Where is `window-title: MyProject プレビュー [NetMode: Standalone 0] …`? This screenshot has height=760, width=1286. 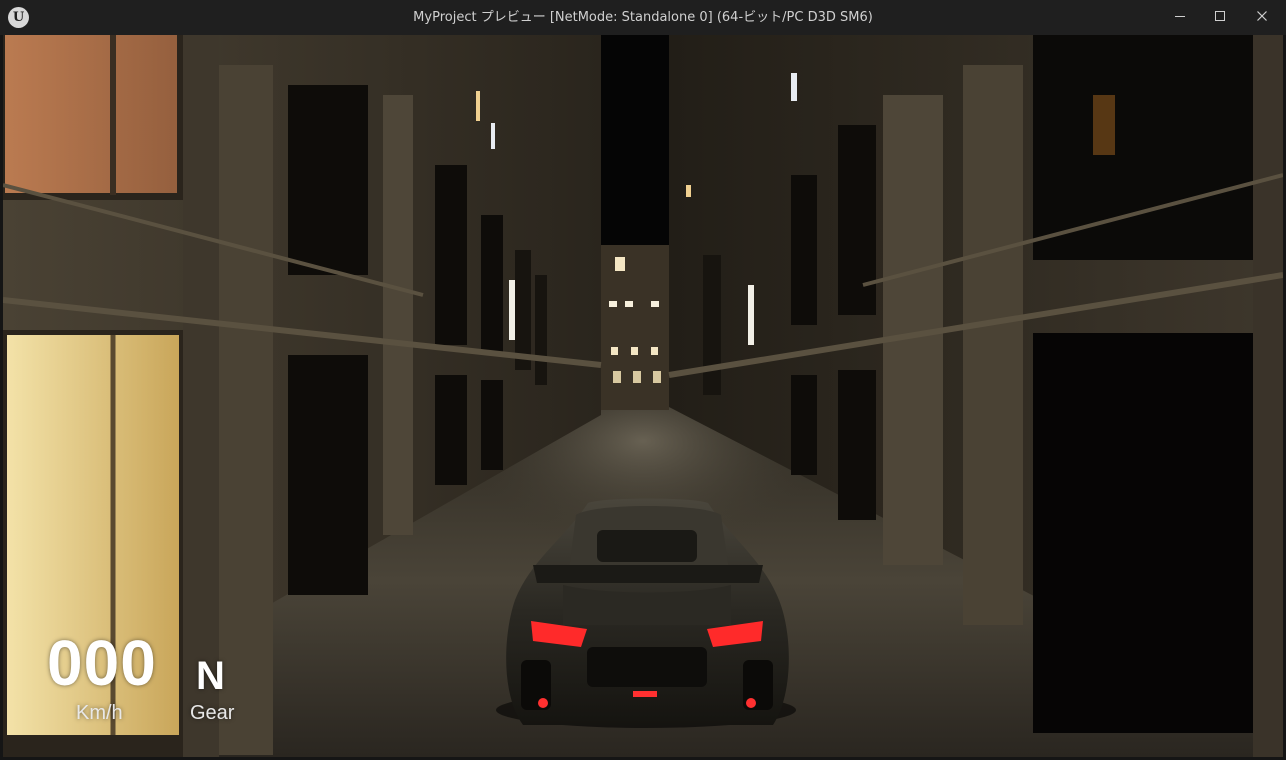
window-title: MyProject プレビュー [NetMode: Standalone 0] … is located at coordinates (643, 17).